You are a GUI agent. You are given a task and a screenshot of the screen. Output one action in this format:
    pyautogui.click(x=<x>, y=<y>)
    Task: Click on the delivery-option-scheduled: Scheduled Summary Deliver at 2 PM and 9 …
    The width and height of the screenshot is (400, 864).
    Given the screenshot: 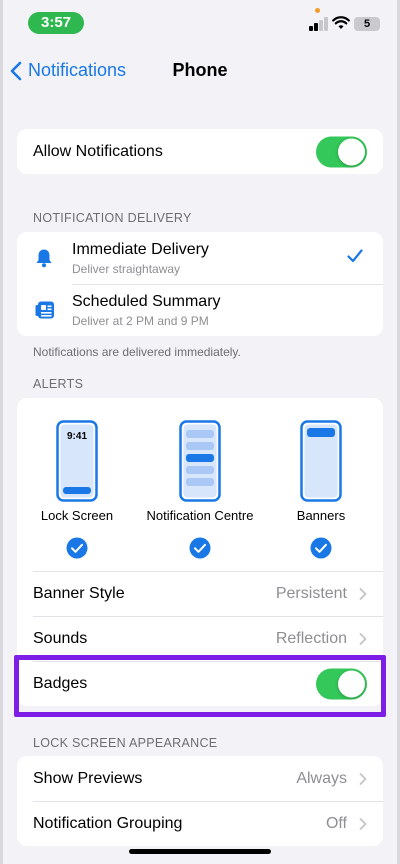 What is the action you would take?
    pyautogui.click(x=200, y=310)
    